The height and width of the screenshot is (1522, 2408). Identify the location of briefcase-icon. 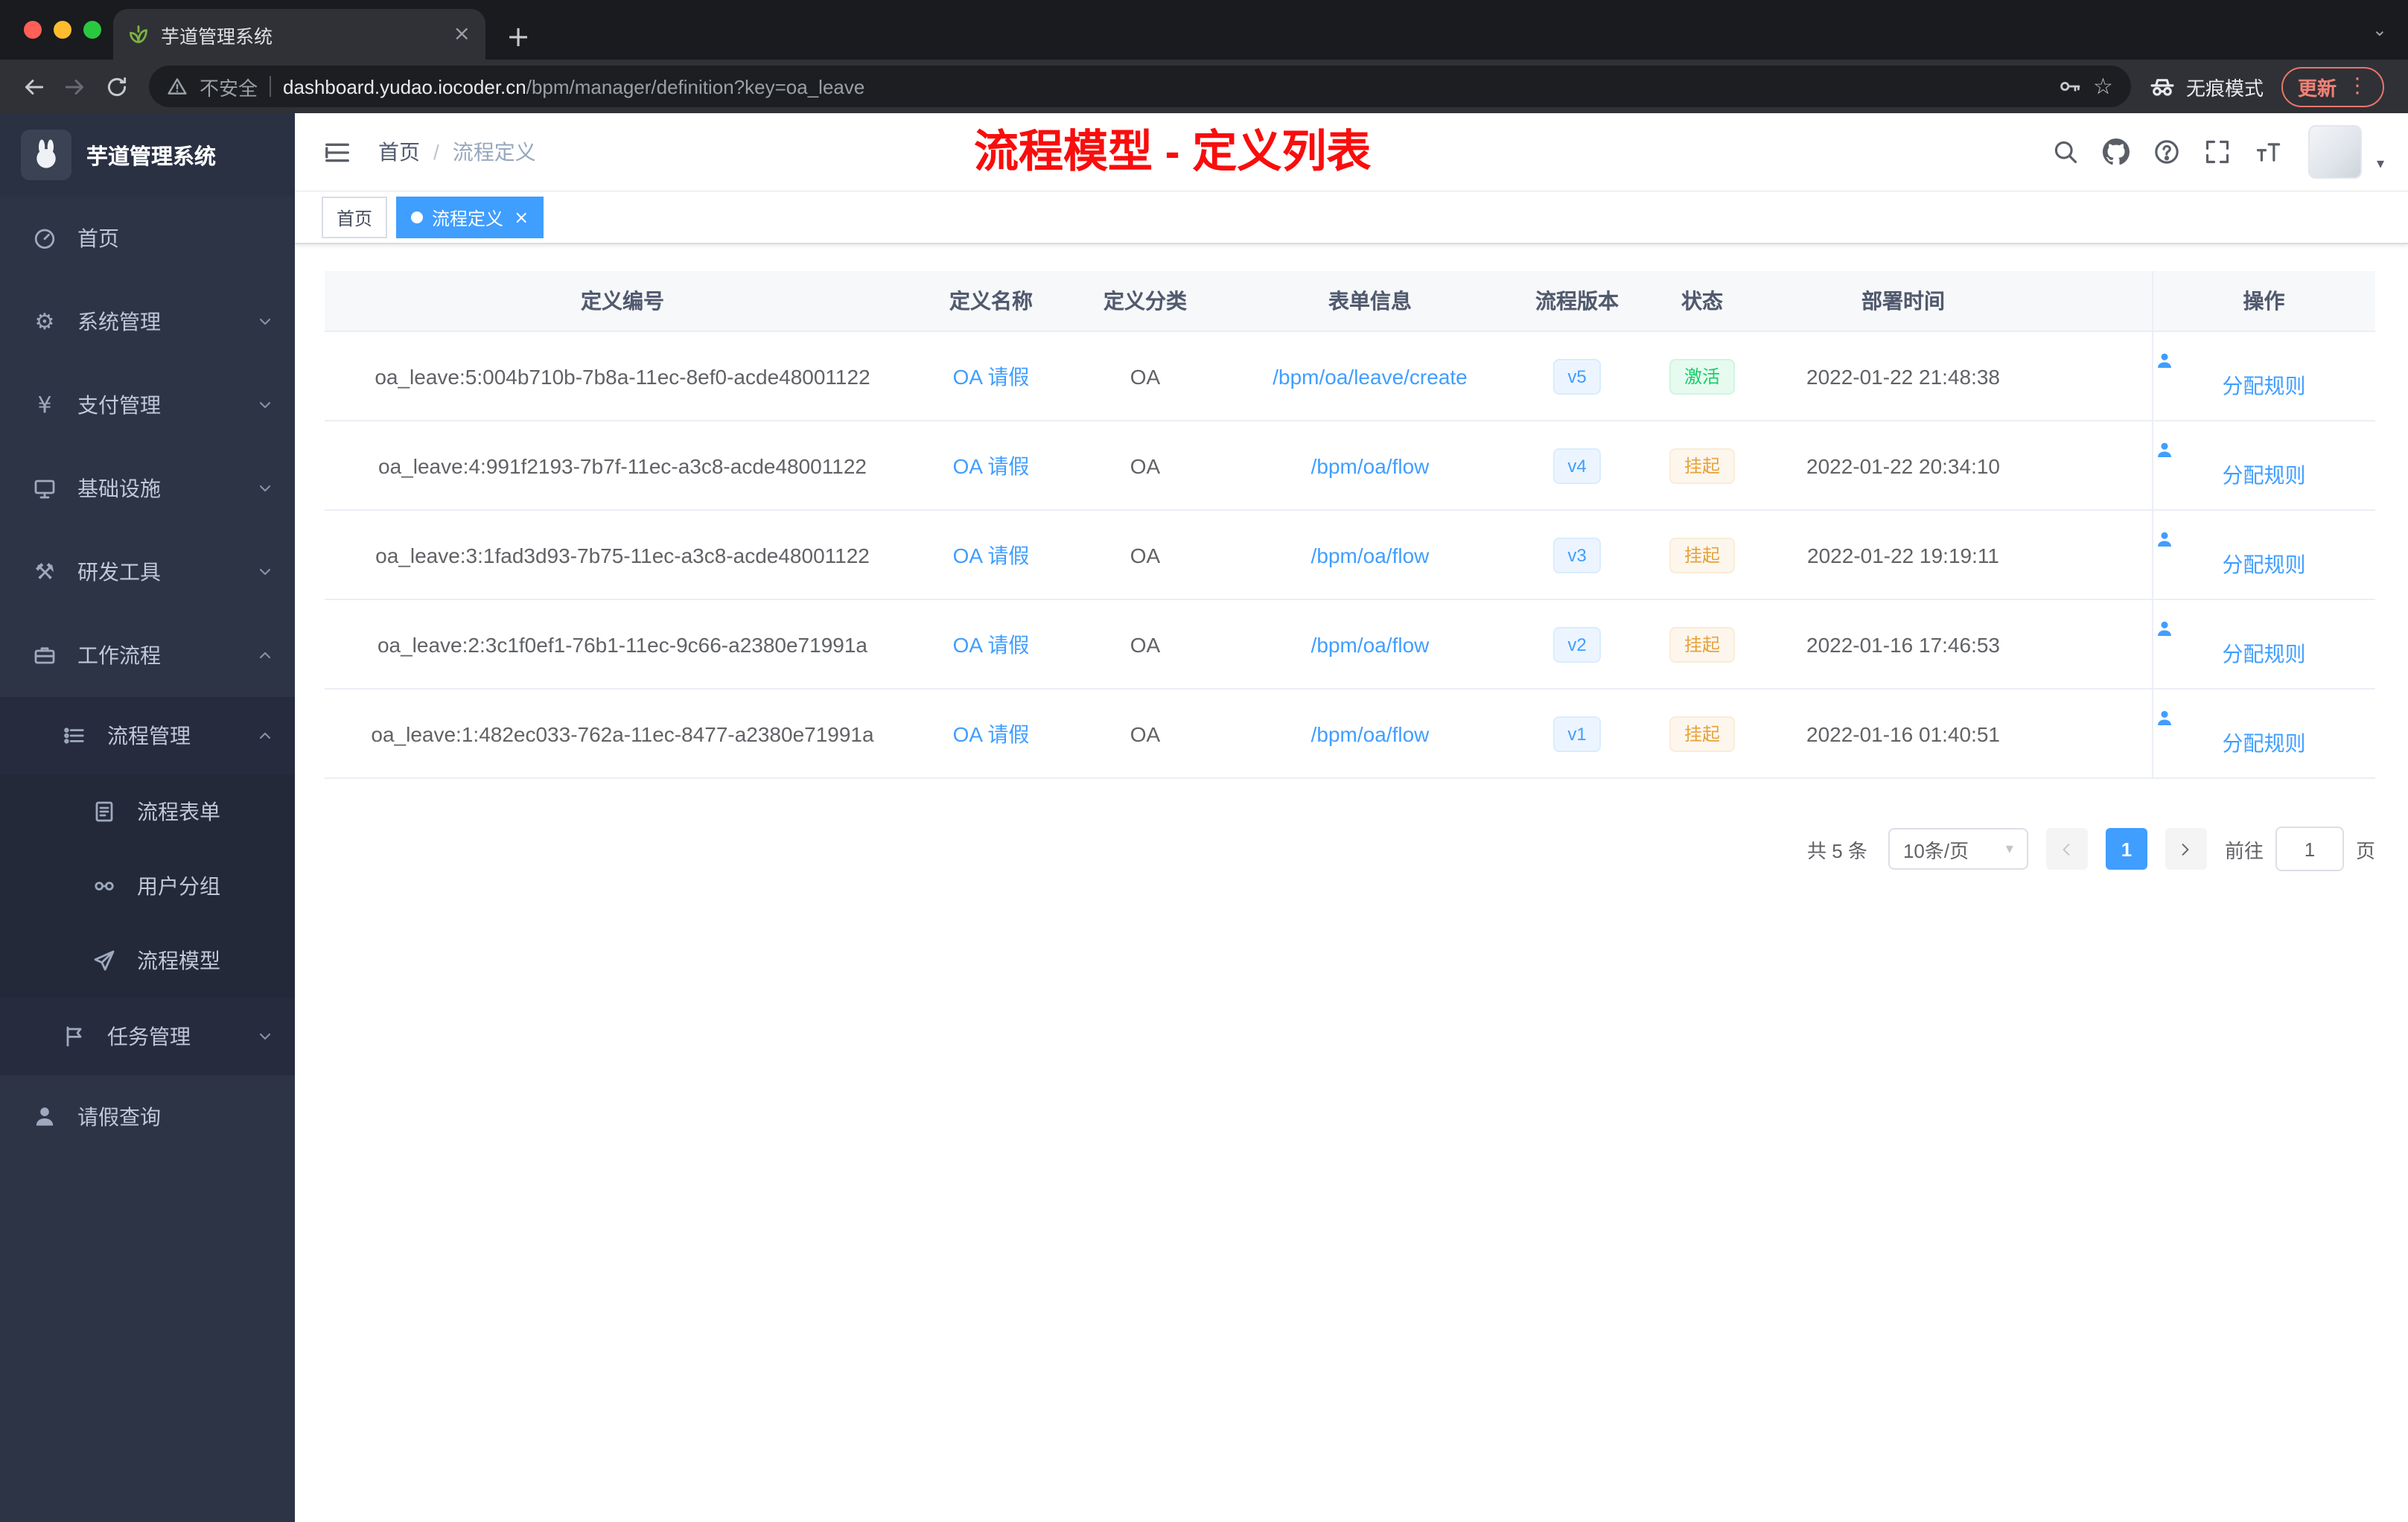
(45, 655).